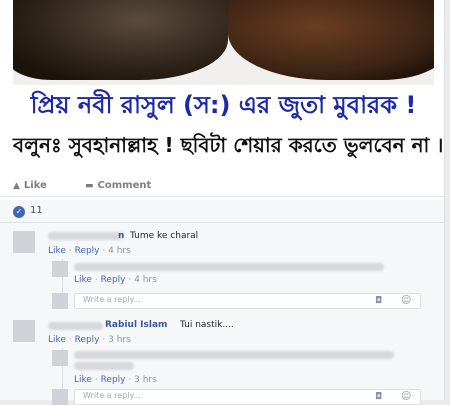  Describe the element at coordinates (118, 185) in the screenshot. I see `comment-button: ▬ Comment` at that location.